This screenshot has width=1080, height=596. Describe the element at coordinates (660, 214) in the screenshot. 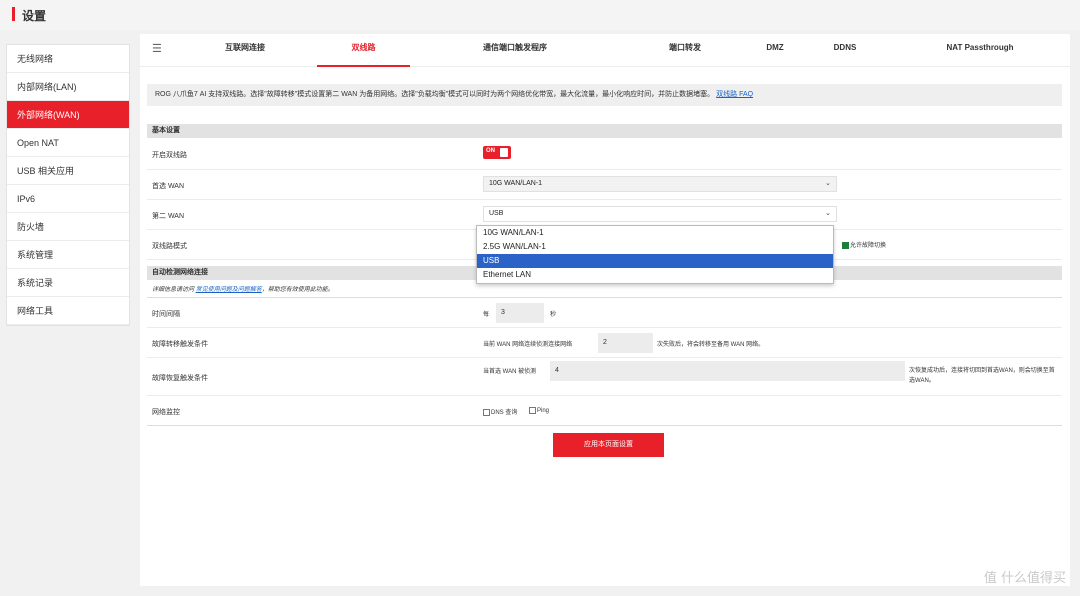

I see `secondary-wan-select: USB ⌄` at that location.